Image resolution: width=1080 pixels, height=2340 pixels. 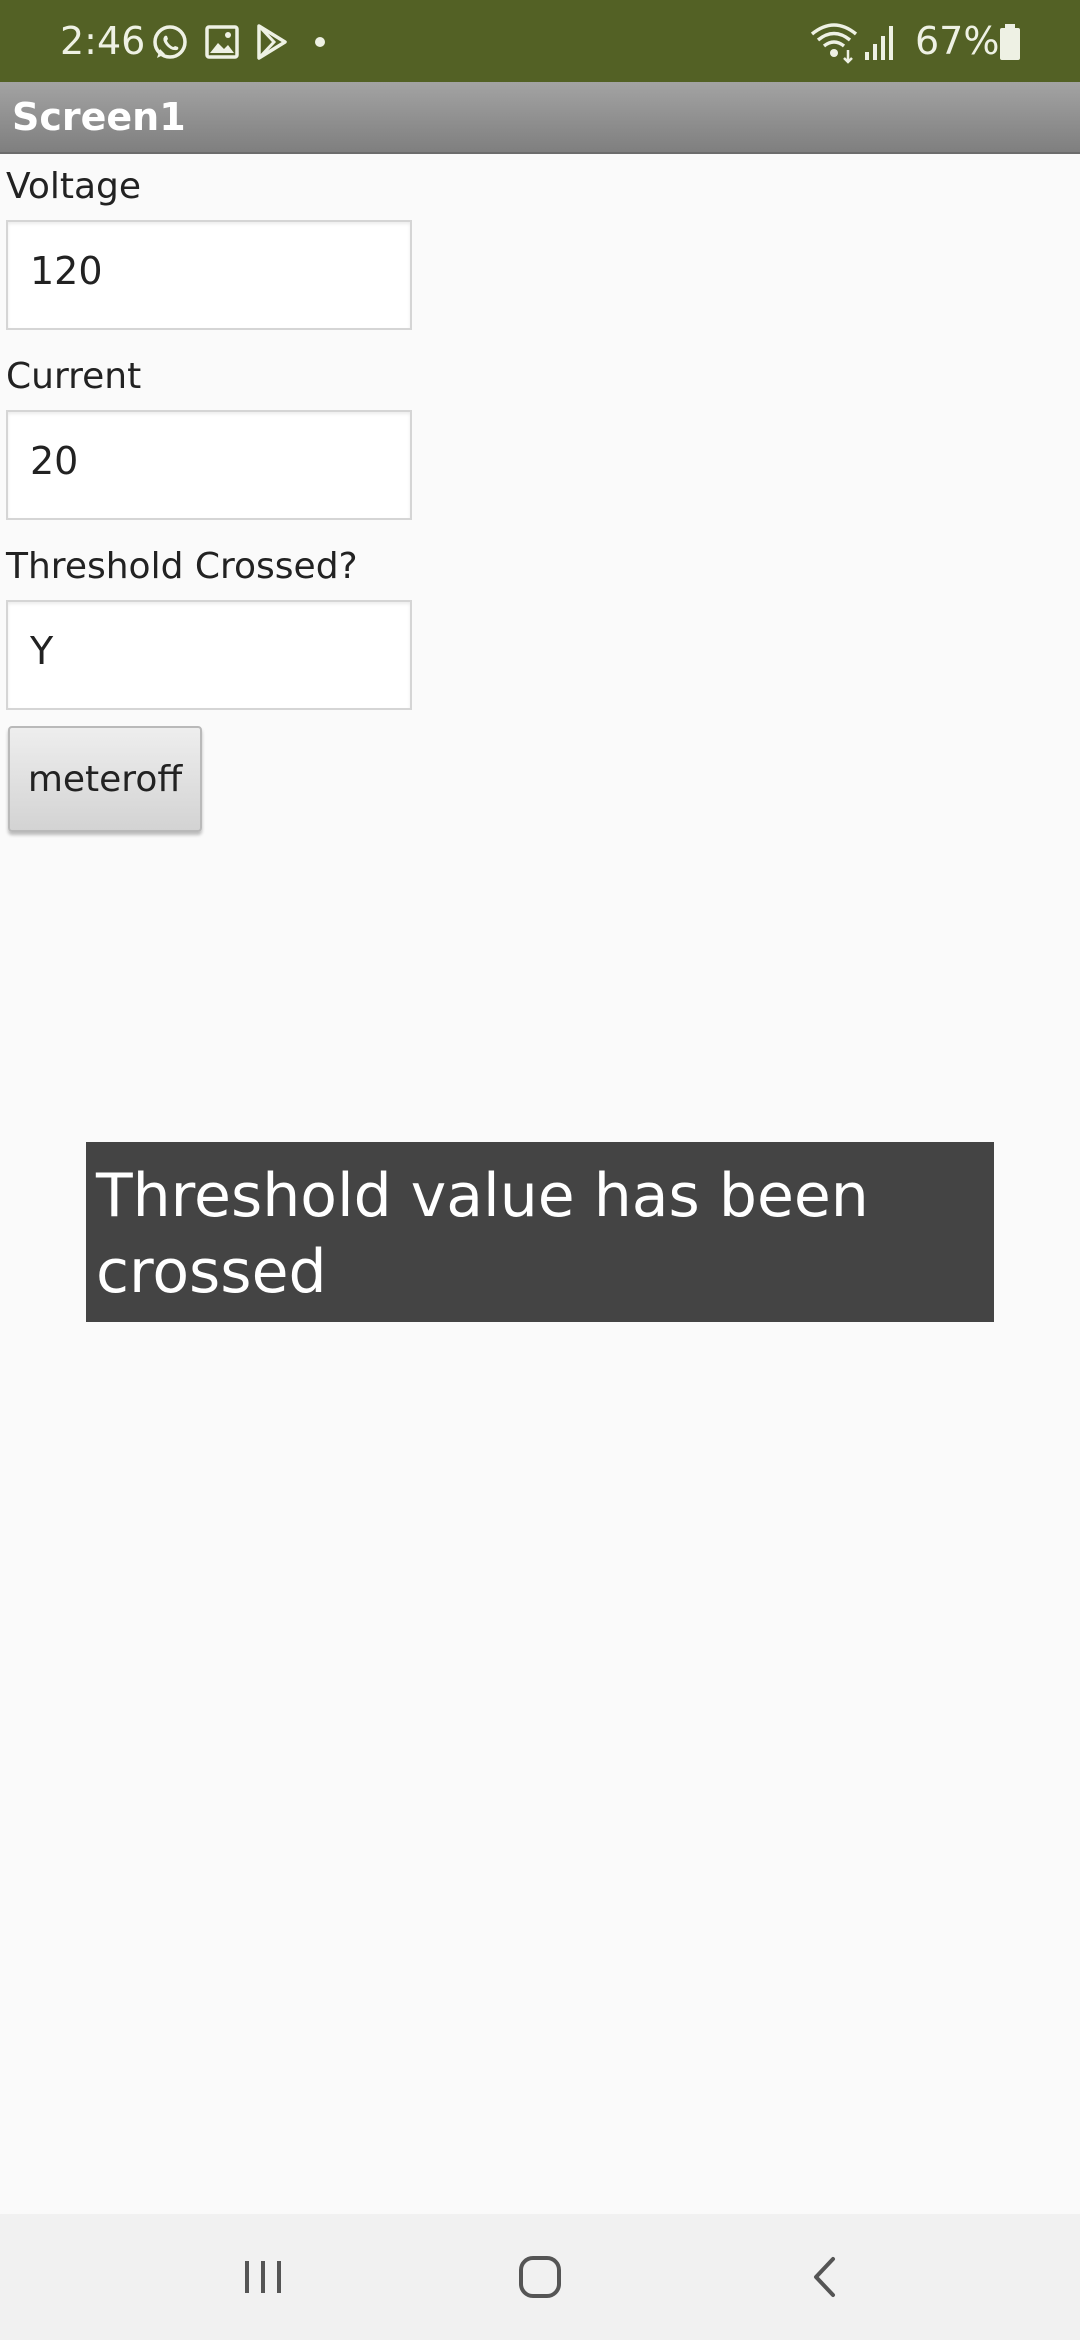 I want to click on toast-text: Threshold value has been crossed, so click(x=482, y=1234).